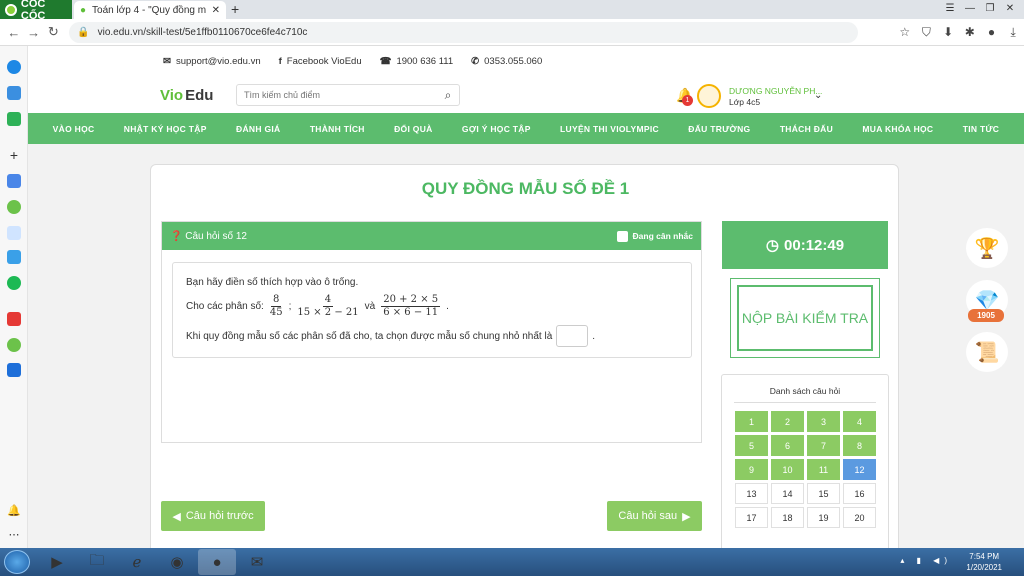 The width and height of the screenshot is (1024, 576). I want to click on avatar, so click(709, 96).